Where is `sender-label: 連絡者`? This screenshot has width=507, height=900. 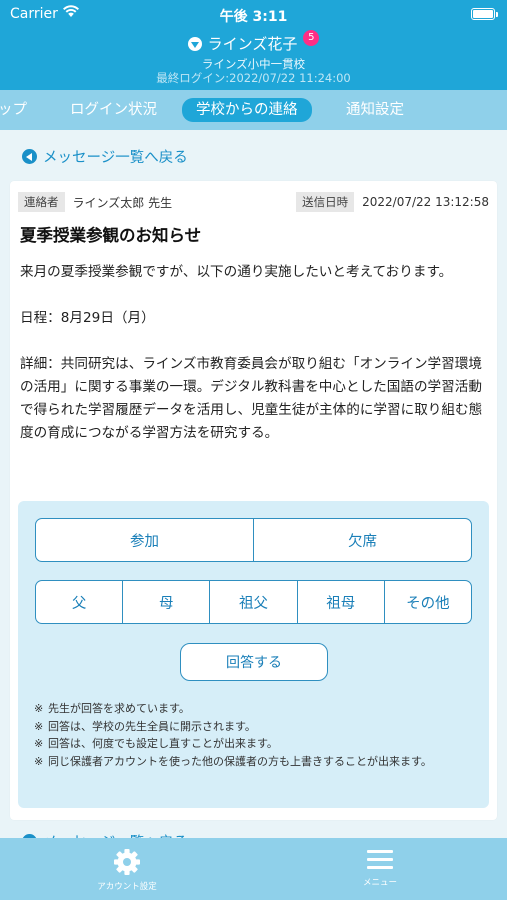
sender-label: 連絡者 is located at coordinates (41, 202).